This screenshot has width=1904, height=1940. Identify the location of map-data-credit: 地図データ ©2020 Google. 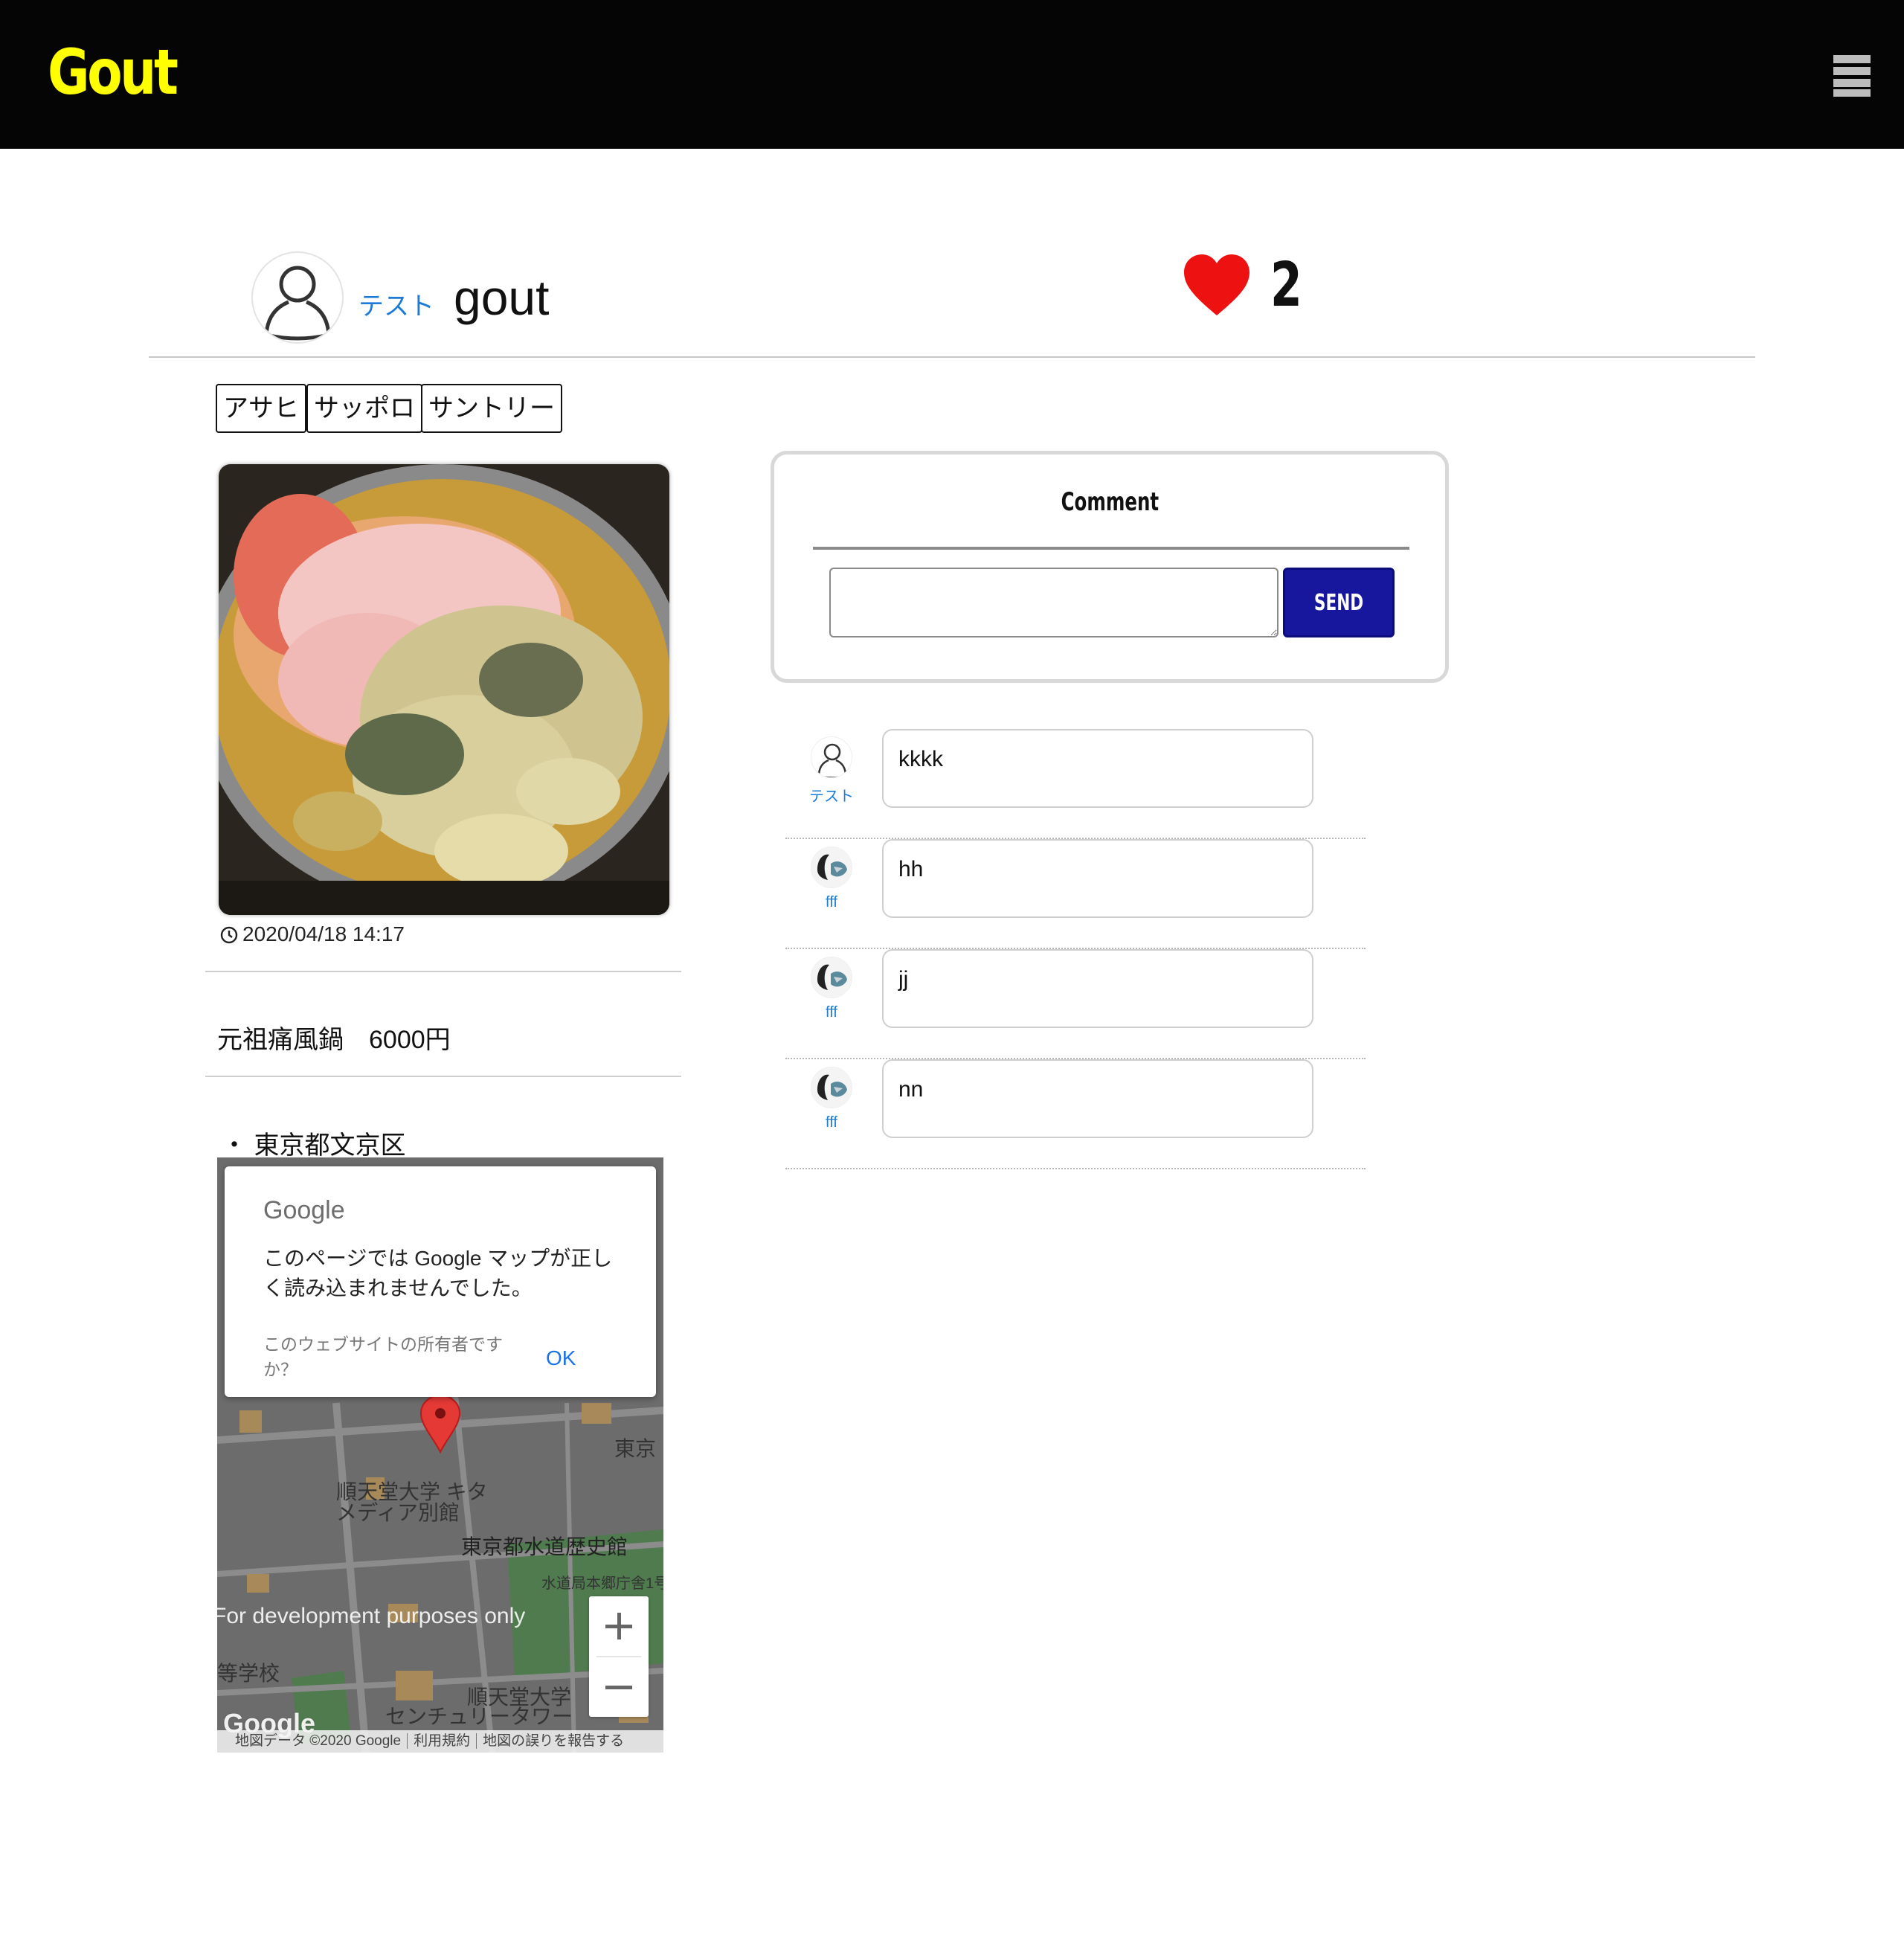
(313, 1741).